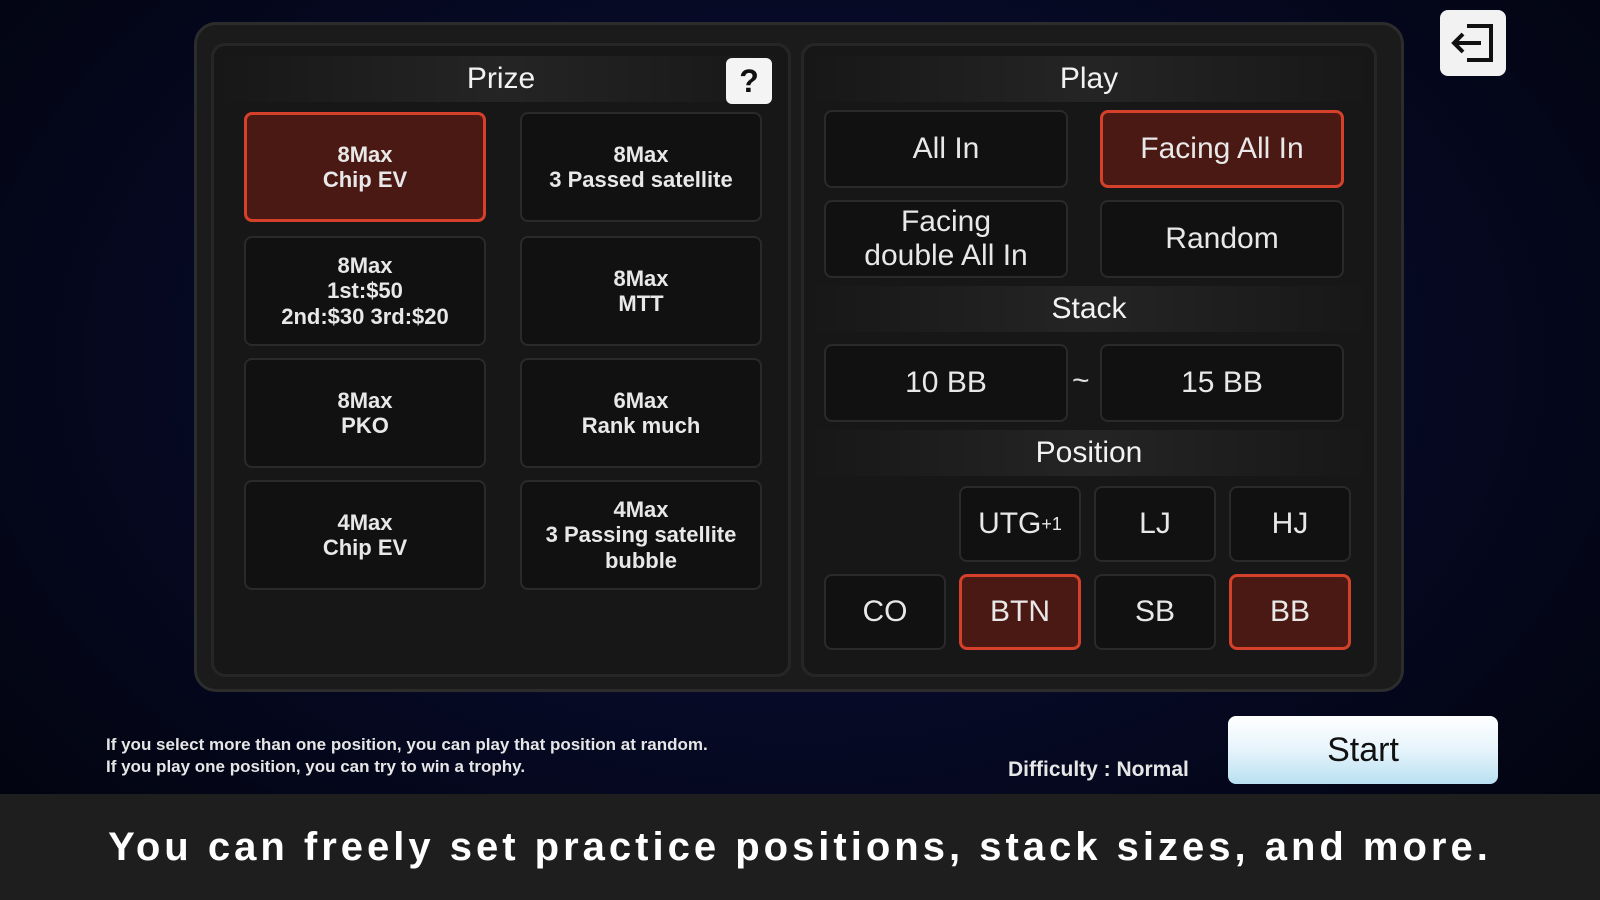 This screenshot has width=1600, height=900. What do you see at coordinates (641, 535) in the screenshot?
I see `prize-option-4max-3-passing-satellite-bubble: 4Max 3 Passing satellite bubble` at bounding box center [641, 535].